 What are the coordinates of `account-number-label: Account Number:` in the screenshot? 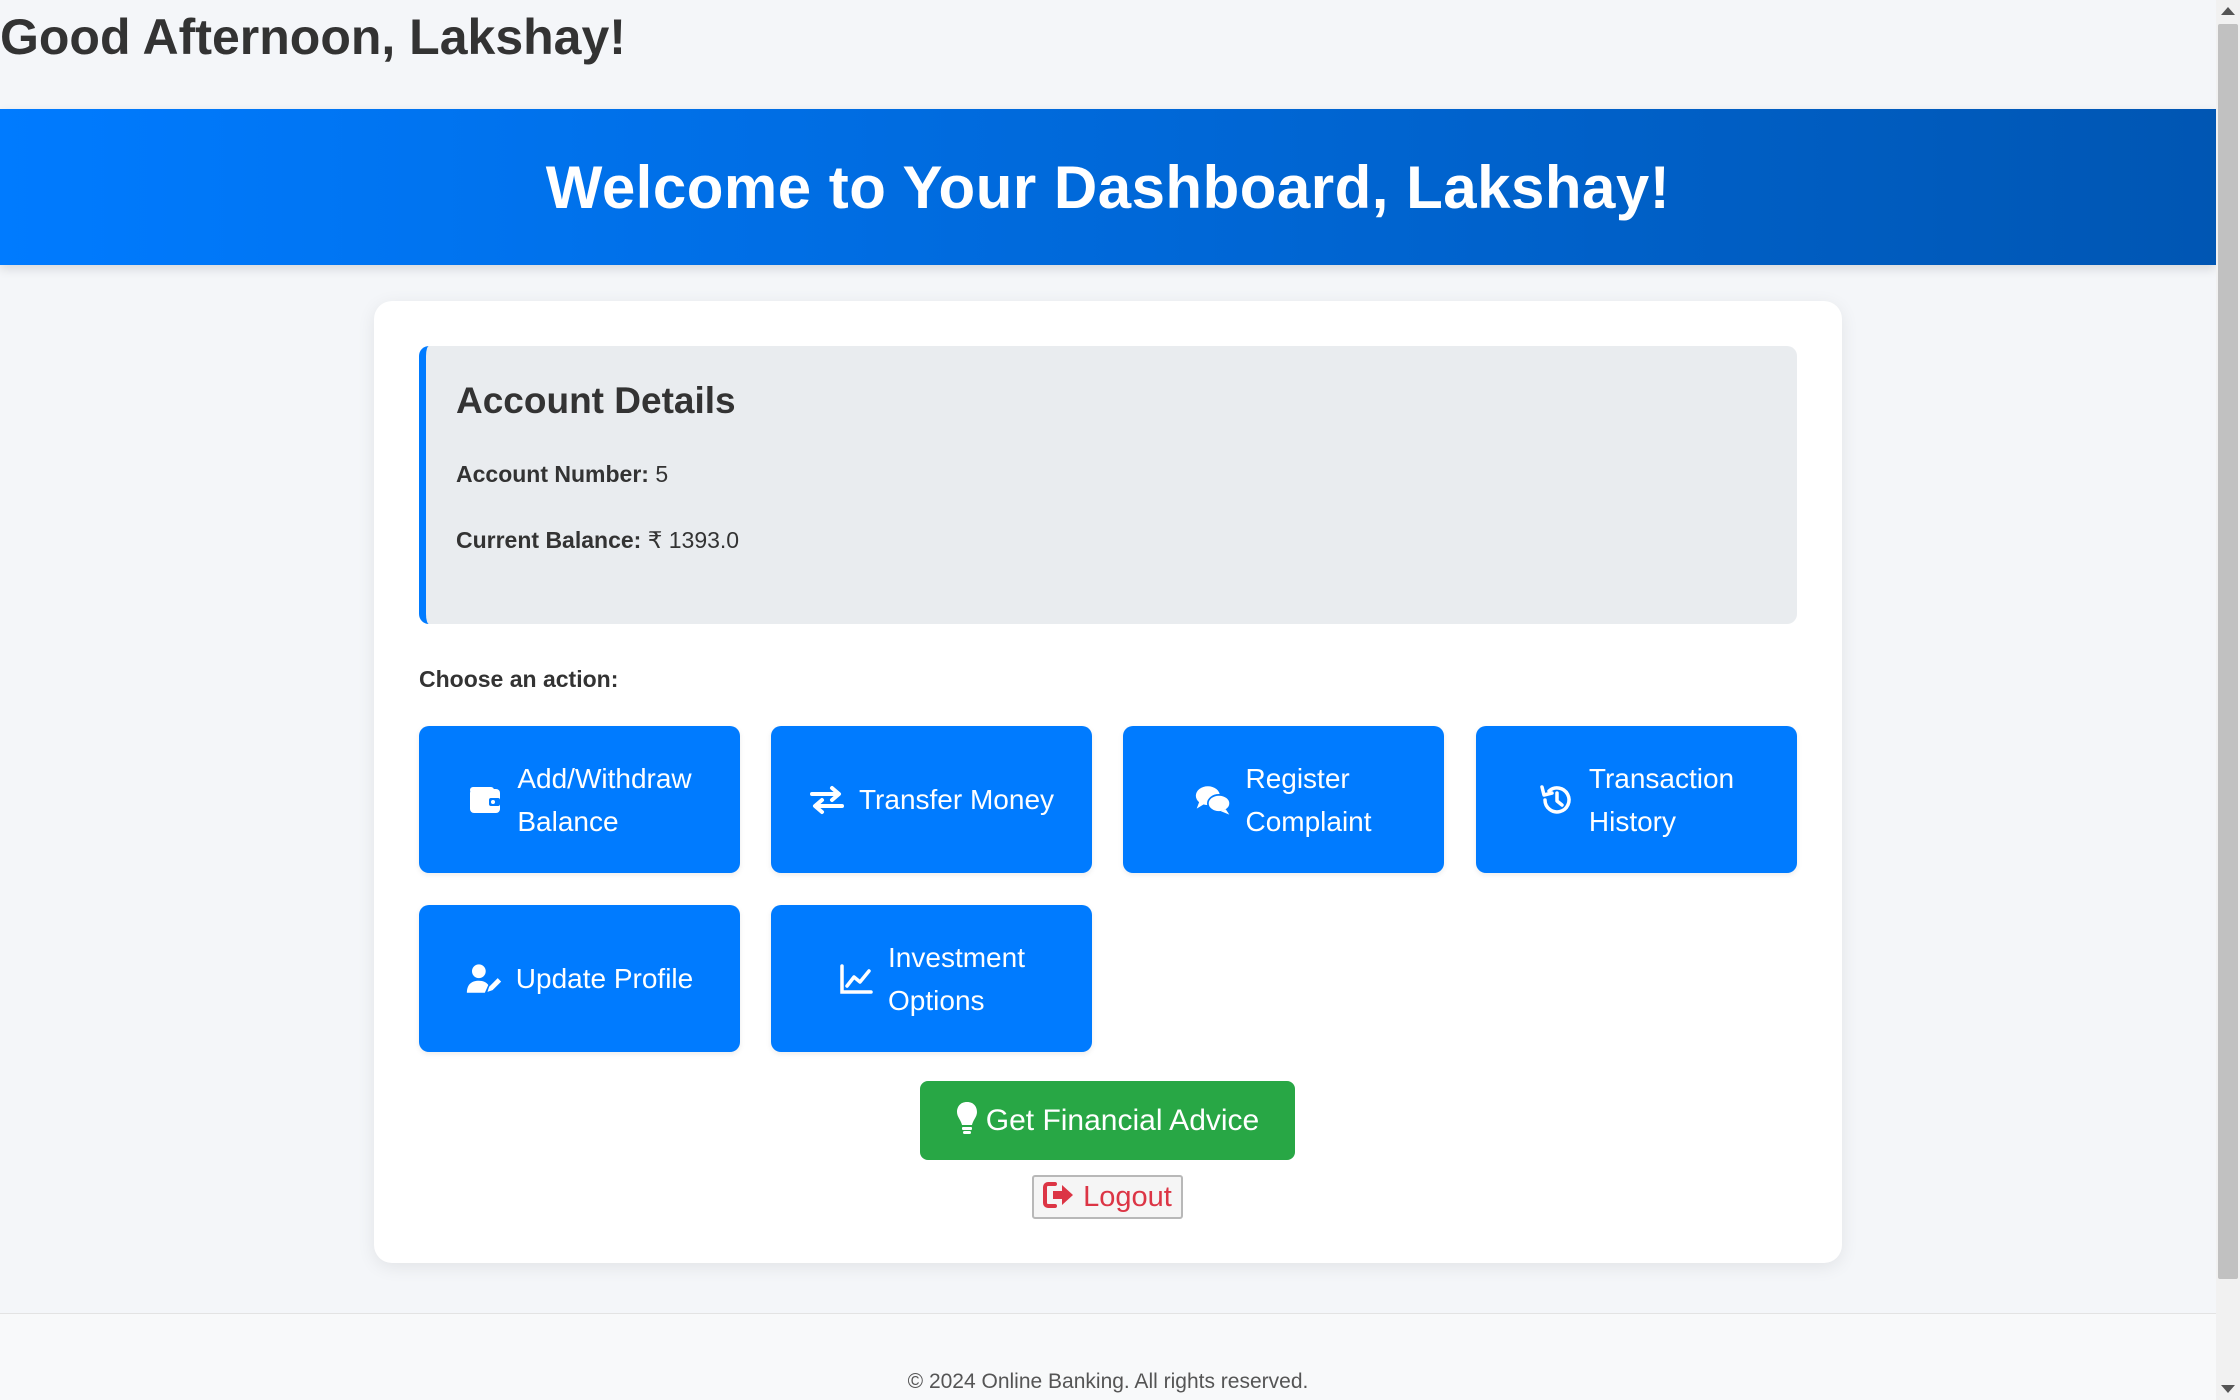 It's located at (552, 474).